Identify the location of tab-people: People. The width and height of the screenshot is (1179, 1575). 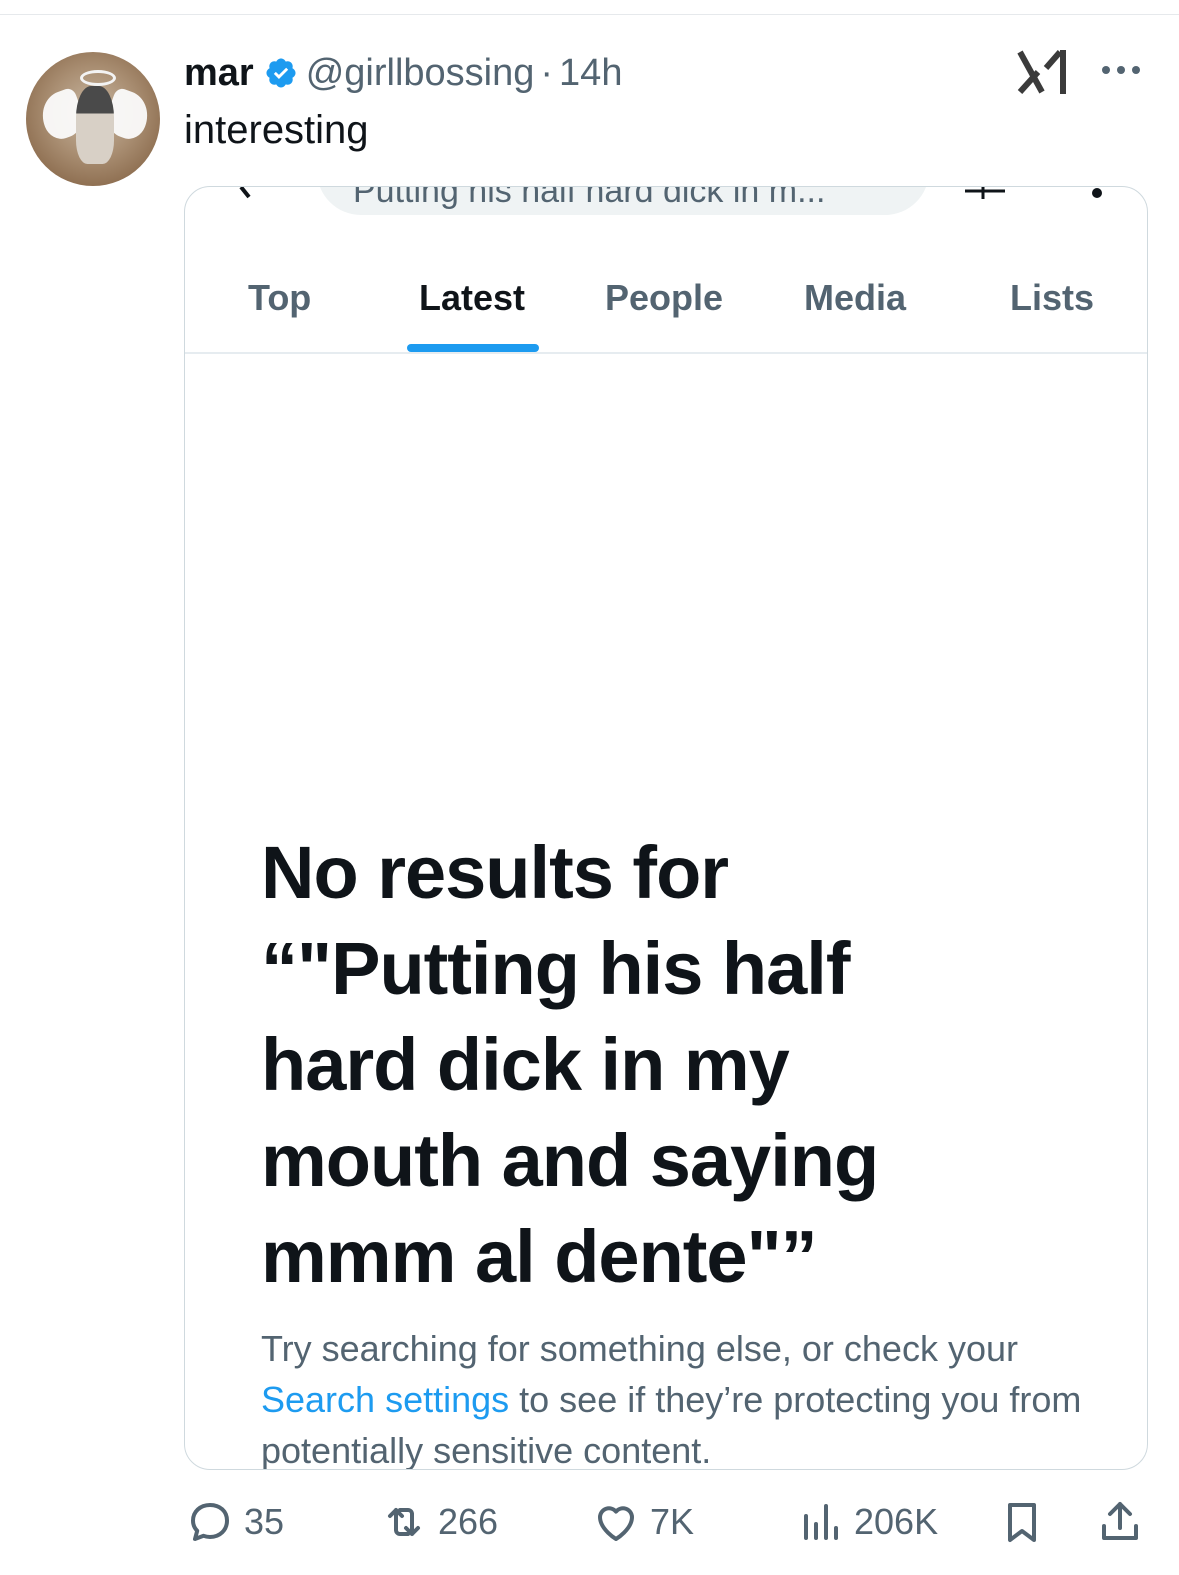
(664, 297).